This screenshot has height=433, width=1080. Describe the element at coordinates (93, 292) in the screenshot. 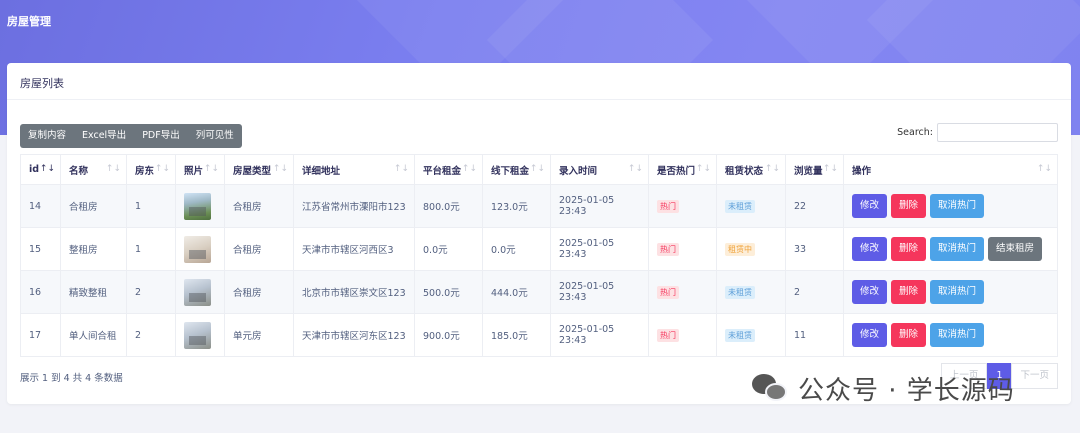

I see `cell-name: 精致整租` at that location.